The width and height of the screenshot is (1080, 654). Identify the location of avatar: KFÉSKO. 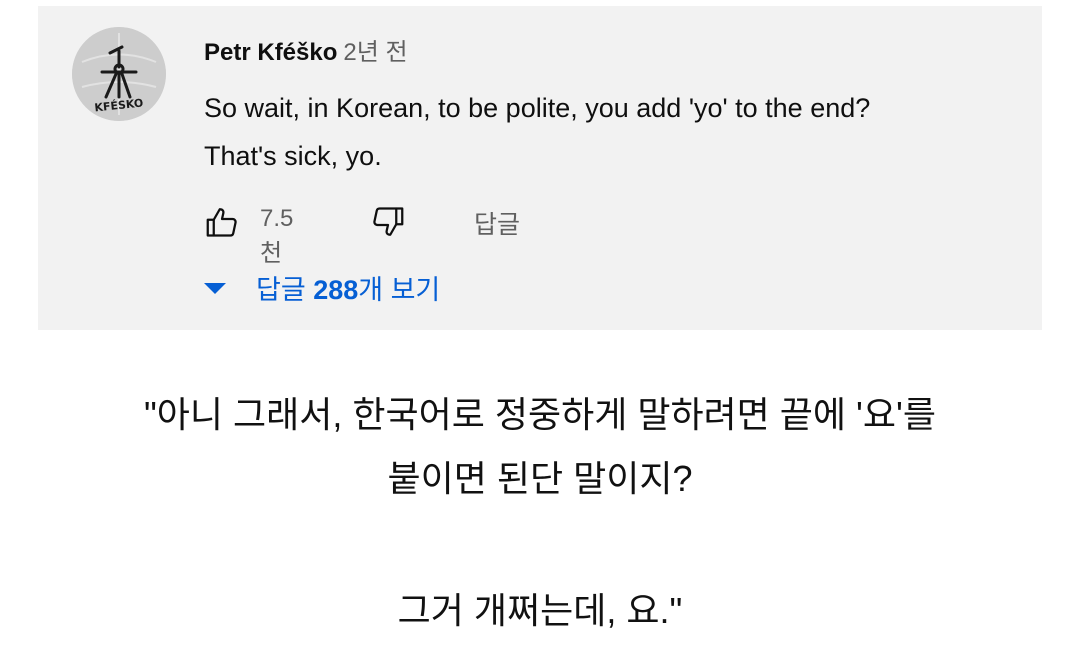
(119, 74).